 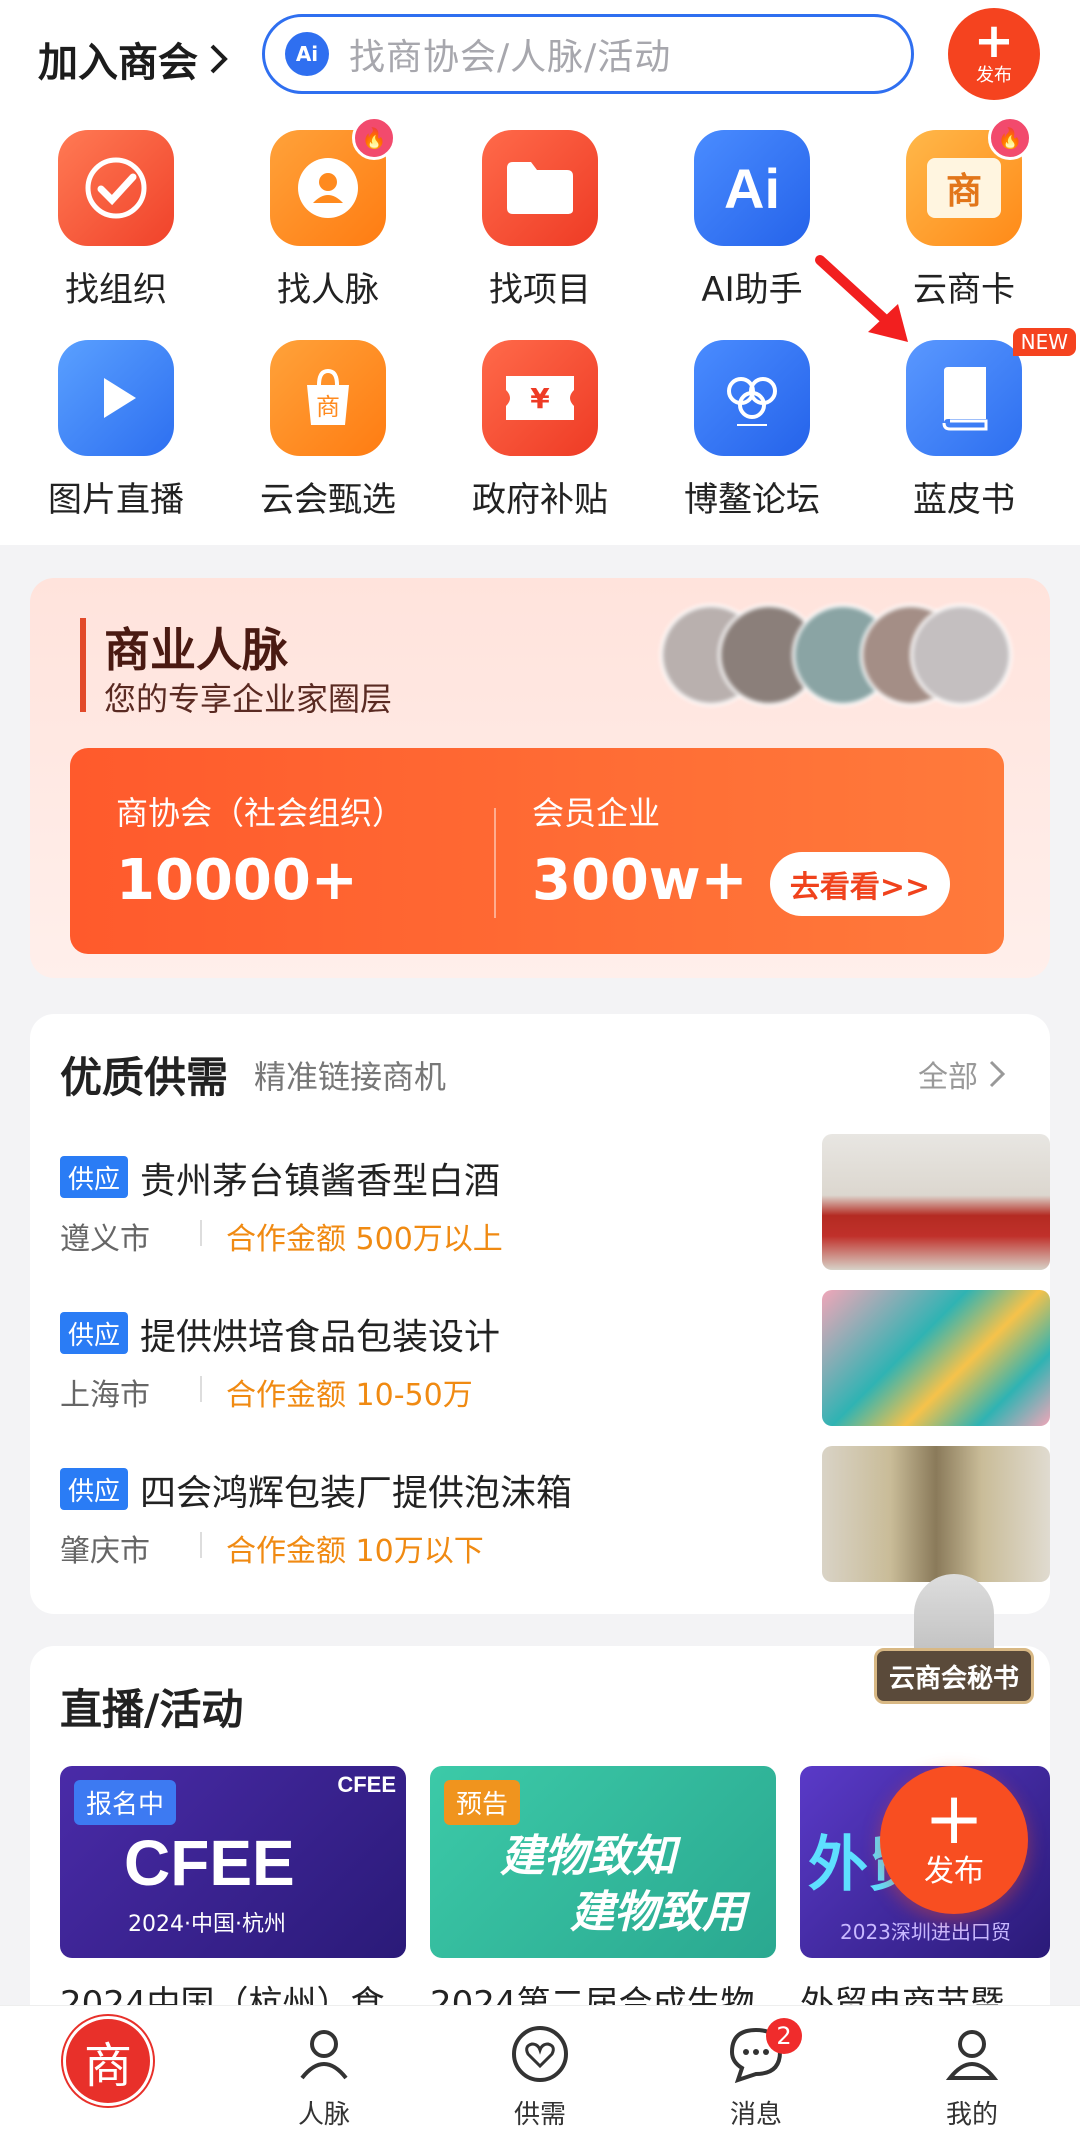 What do you see at coordinates (366, 1784) in the screenshot?
I see `cfee-logo: CFEE` at bounding box center [366, 1784].